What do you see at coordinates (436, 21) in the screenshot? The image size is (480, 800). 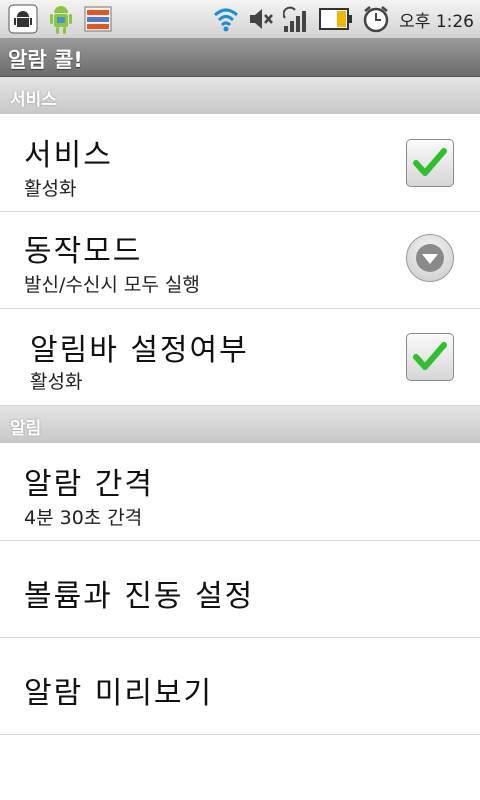 I see `status-time: 오후 1:26` at bounding box center [436, 21].